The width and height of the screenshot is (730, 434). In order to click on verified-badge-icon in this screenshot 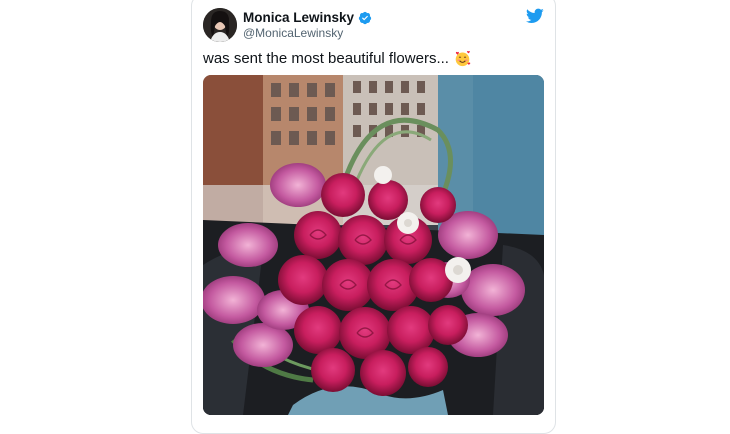, I will do `click(365, 17)`.